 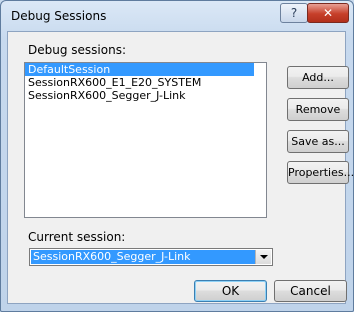 What do you see at coordinates (318, 109) in the screenshot?
I see `remove-button: Remove` at bounding box center [318, 109].